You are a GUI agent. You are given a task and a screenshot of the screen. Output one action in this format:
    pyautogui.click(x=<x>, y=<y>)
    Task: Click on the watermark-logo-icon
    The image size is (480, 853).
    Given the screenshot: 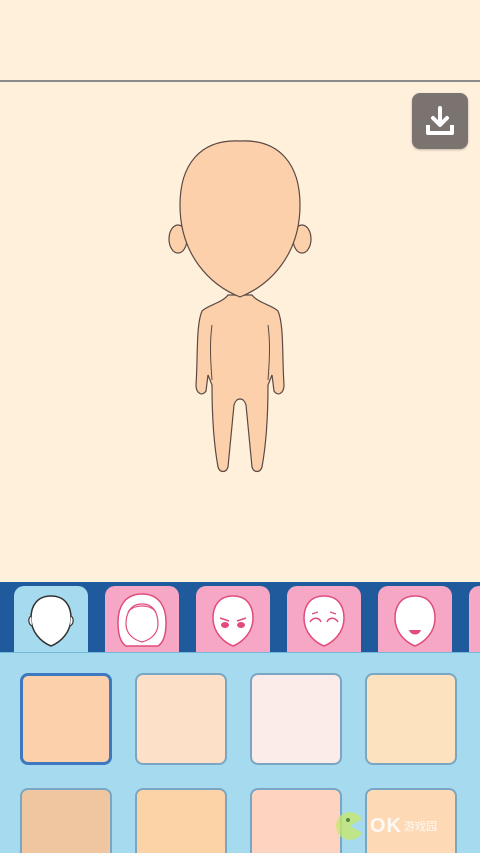 What is the action you would take?
    pyautogui.click(x=350, y=826)
    